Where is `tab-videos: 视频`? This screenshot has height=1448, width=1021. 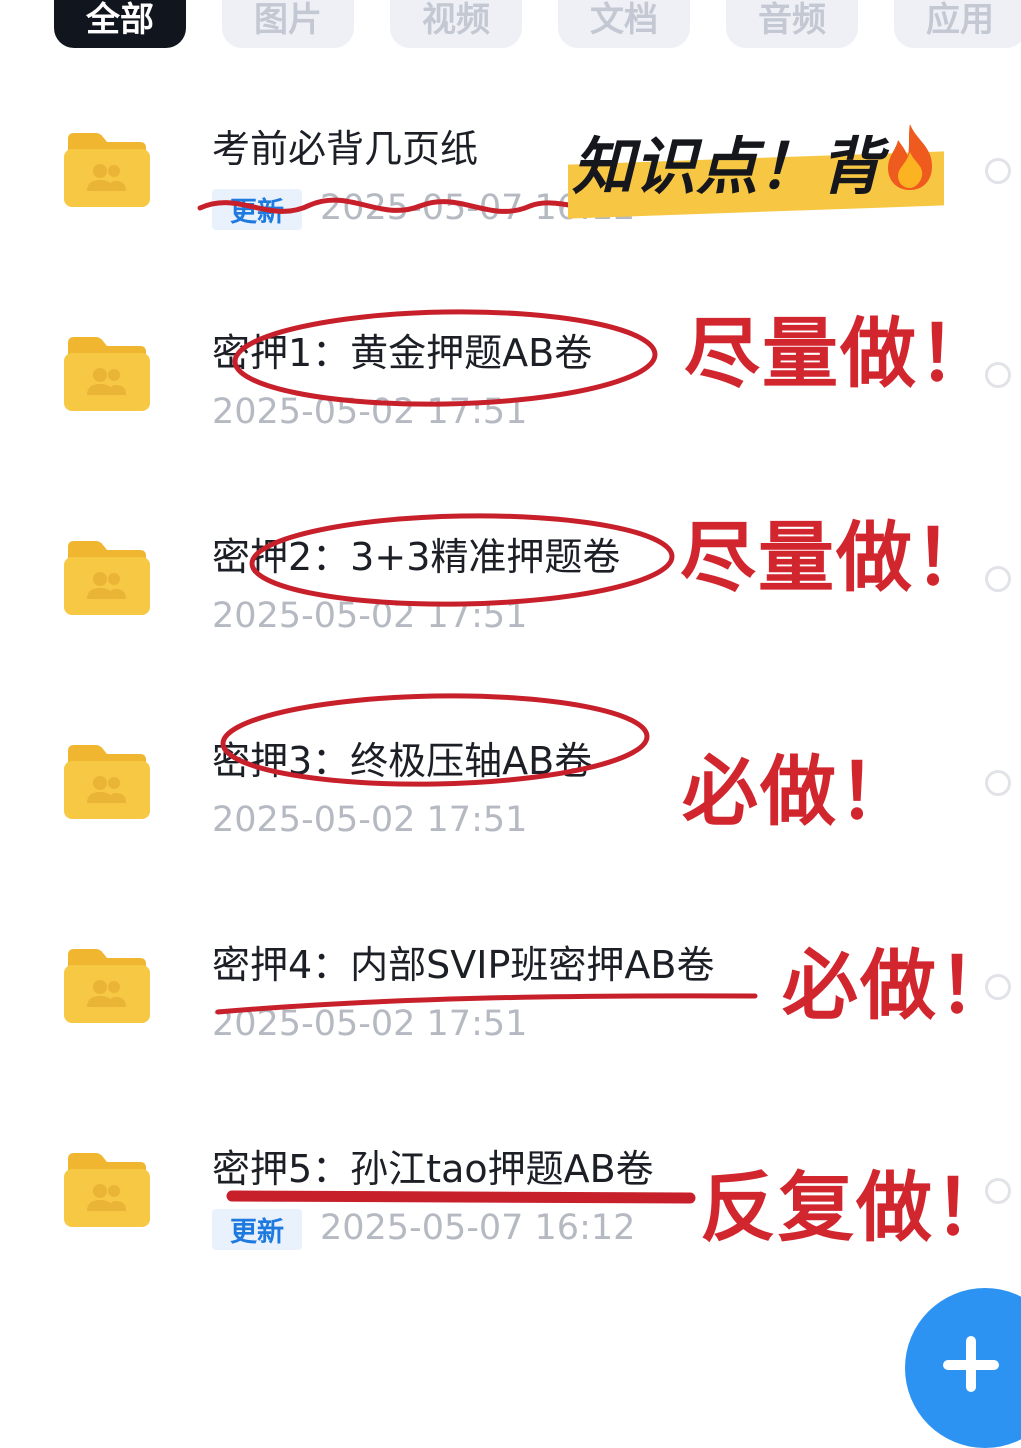
tab-videos: 视频 is located at coordinates (456, 24).